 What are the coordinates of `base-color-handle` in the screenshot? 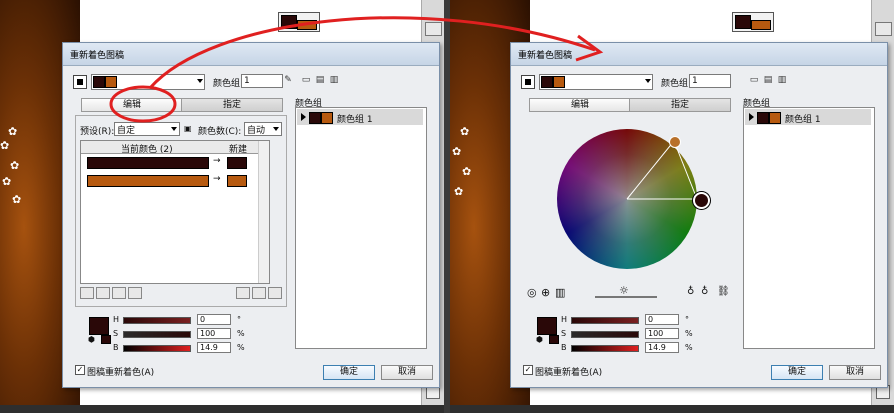 It's located at (701, 200).